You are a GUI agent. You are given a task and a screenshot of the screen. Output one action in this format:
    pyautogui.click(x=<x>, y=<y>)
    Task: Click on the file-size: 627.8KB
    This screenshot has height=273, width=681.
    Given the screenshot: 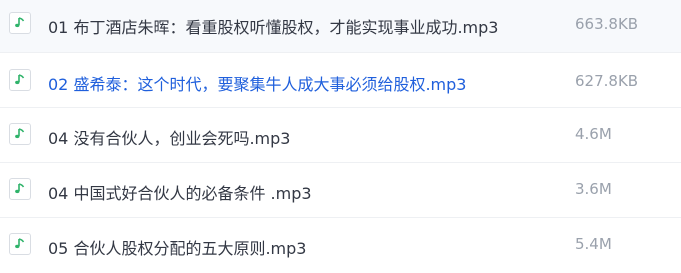 What is the action you would take?
    pyautogui.click(x=607, y=81)
    